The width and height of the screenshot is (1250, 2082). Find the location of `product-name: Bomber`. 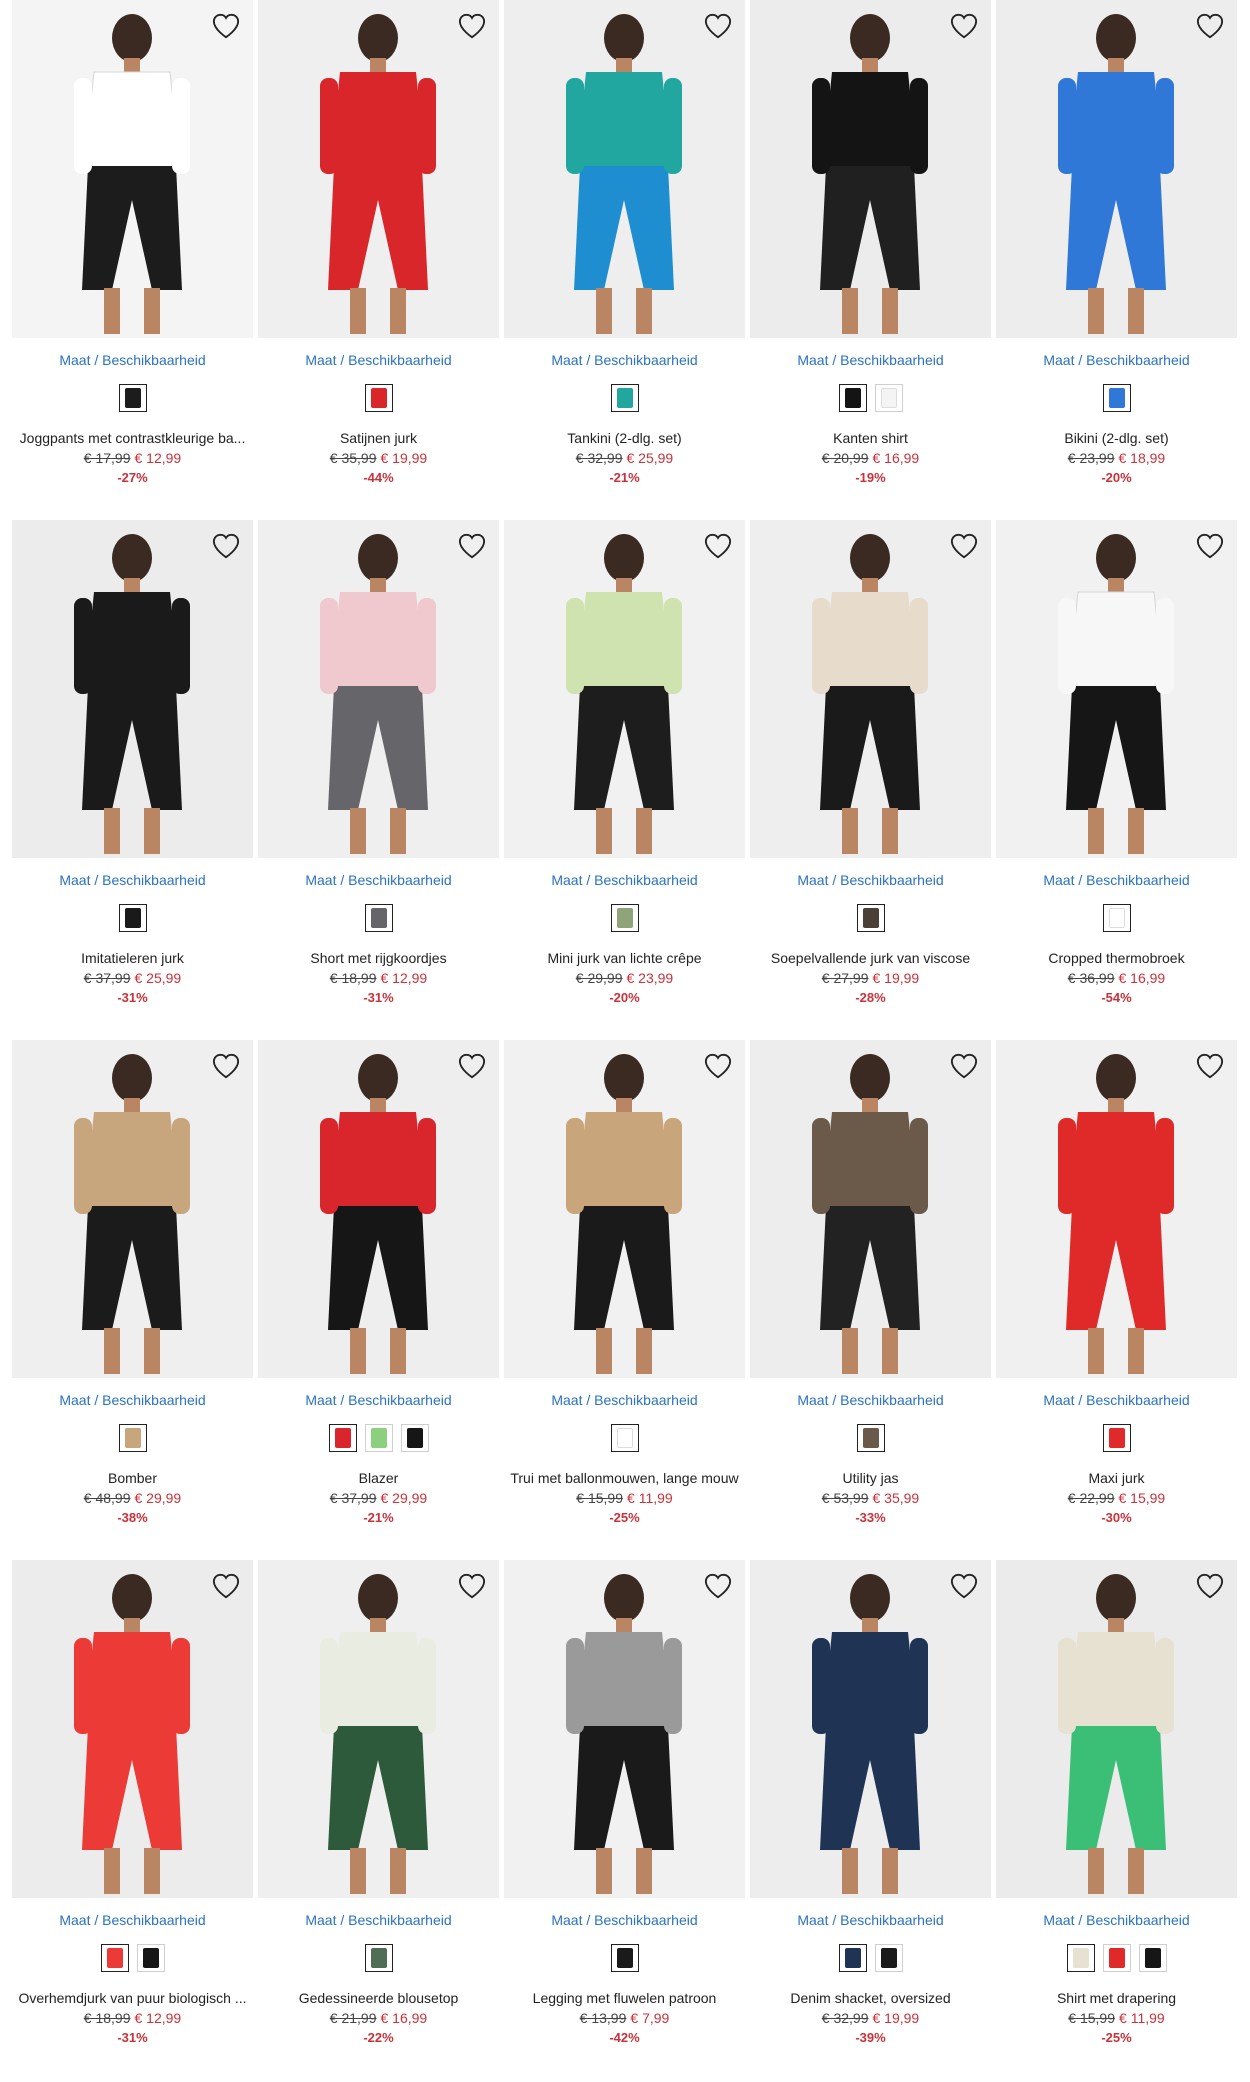

product-name: Bomber is located at coordinates (132, 1478).